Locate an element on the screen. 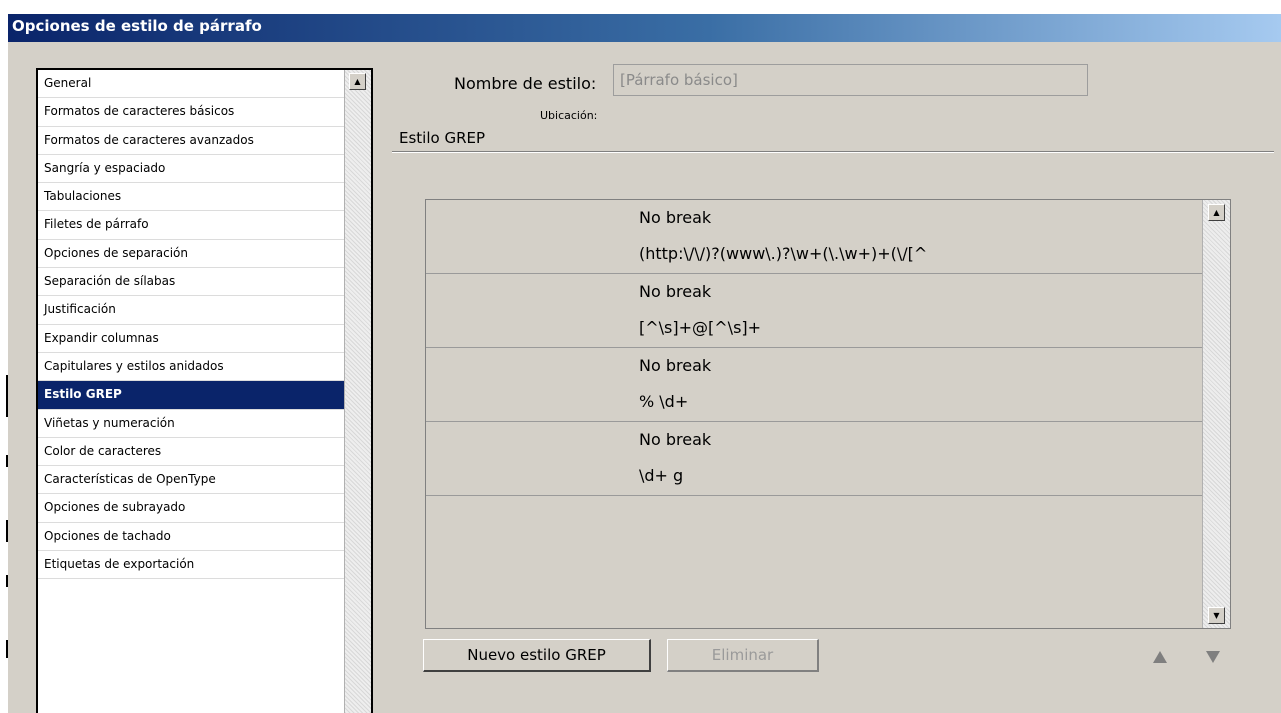 This screenshot has width=1281, height=713. style-name-label-text: Nombre de estilo: is located at coordinates (525, 83).